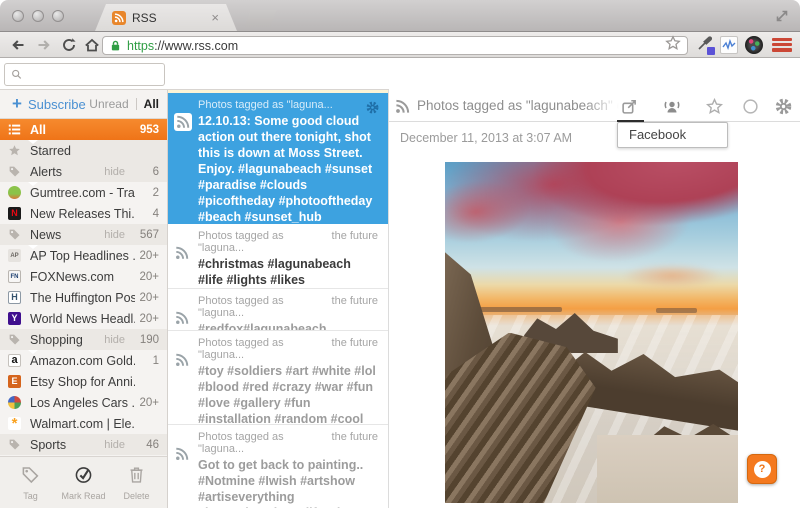 This screenshot has height=508, width=800. Describe the element at coordinates (83, 318) in the screenshot. I see `sidebar-item-world-news-headl: Y World News Headl... 20+` at that location.